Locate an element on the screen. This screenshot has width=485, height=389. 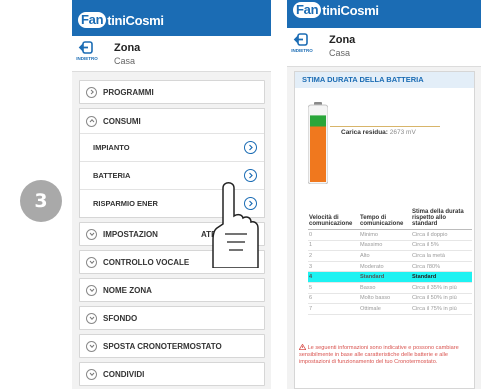
table-cell: Molto basso is located at coordinates (375, 298).